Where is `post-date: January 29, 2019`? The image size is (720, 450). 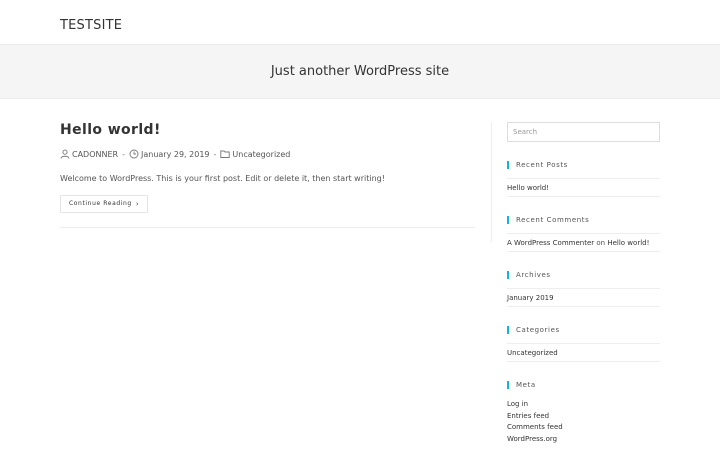
post-date: January 29, 2019 is located at coordinates (175, 154).